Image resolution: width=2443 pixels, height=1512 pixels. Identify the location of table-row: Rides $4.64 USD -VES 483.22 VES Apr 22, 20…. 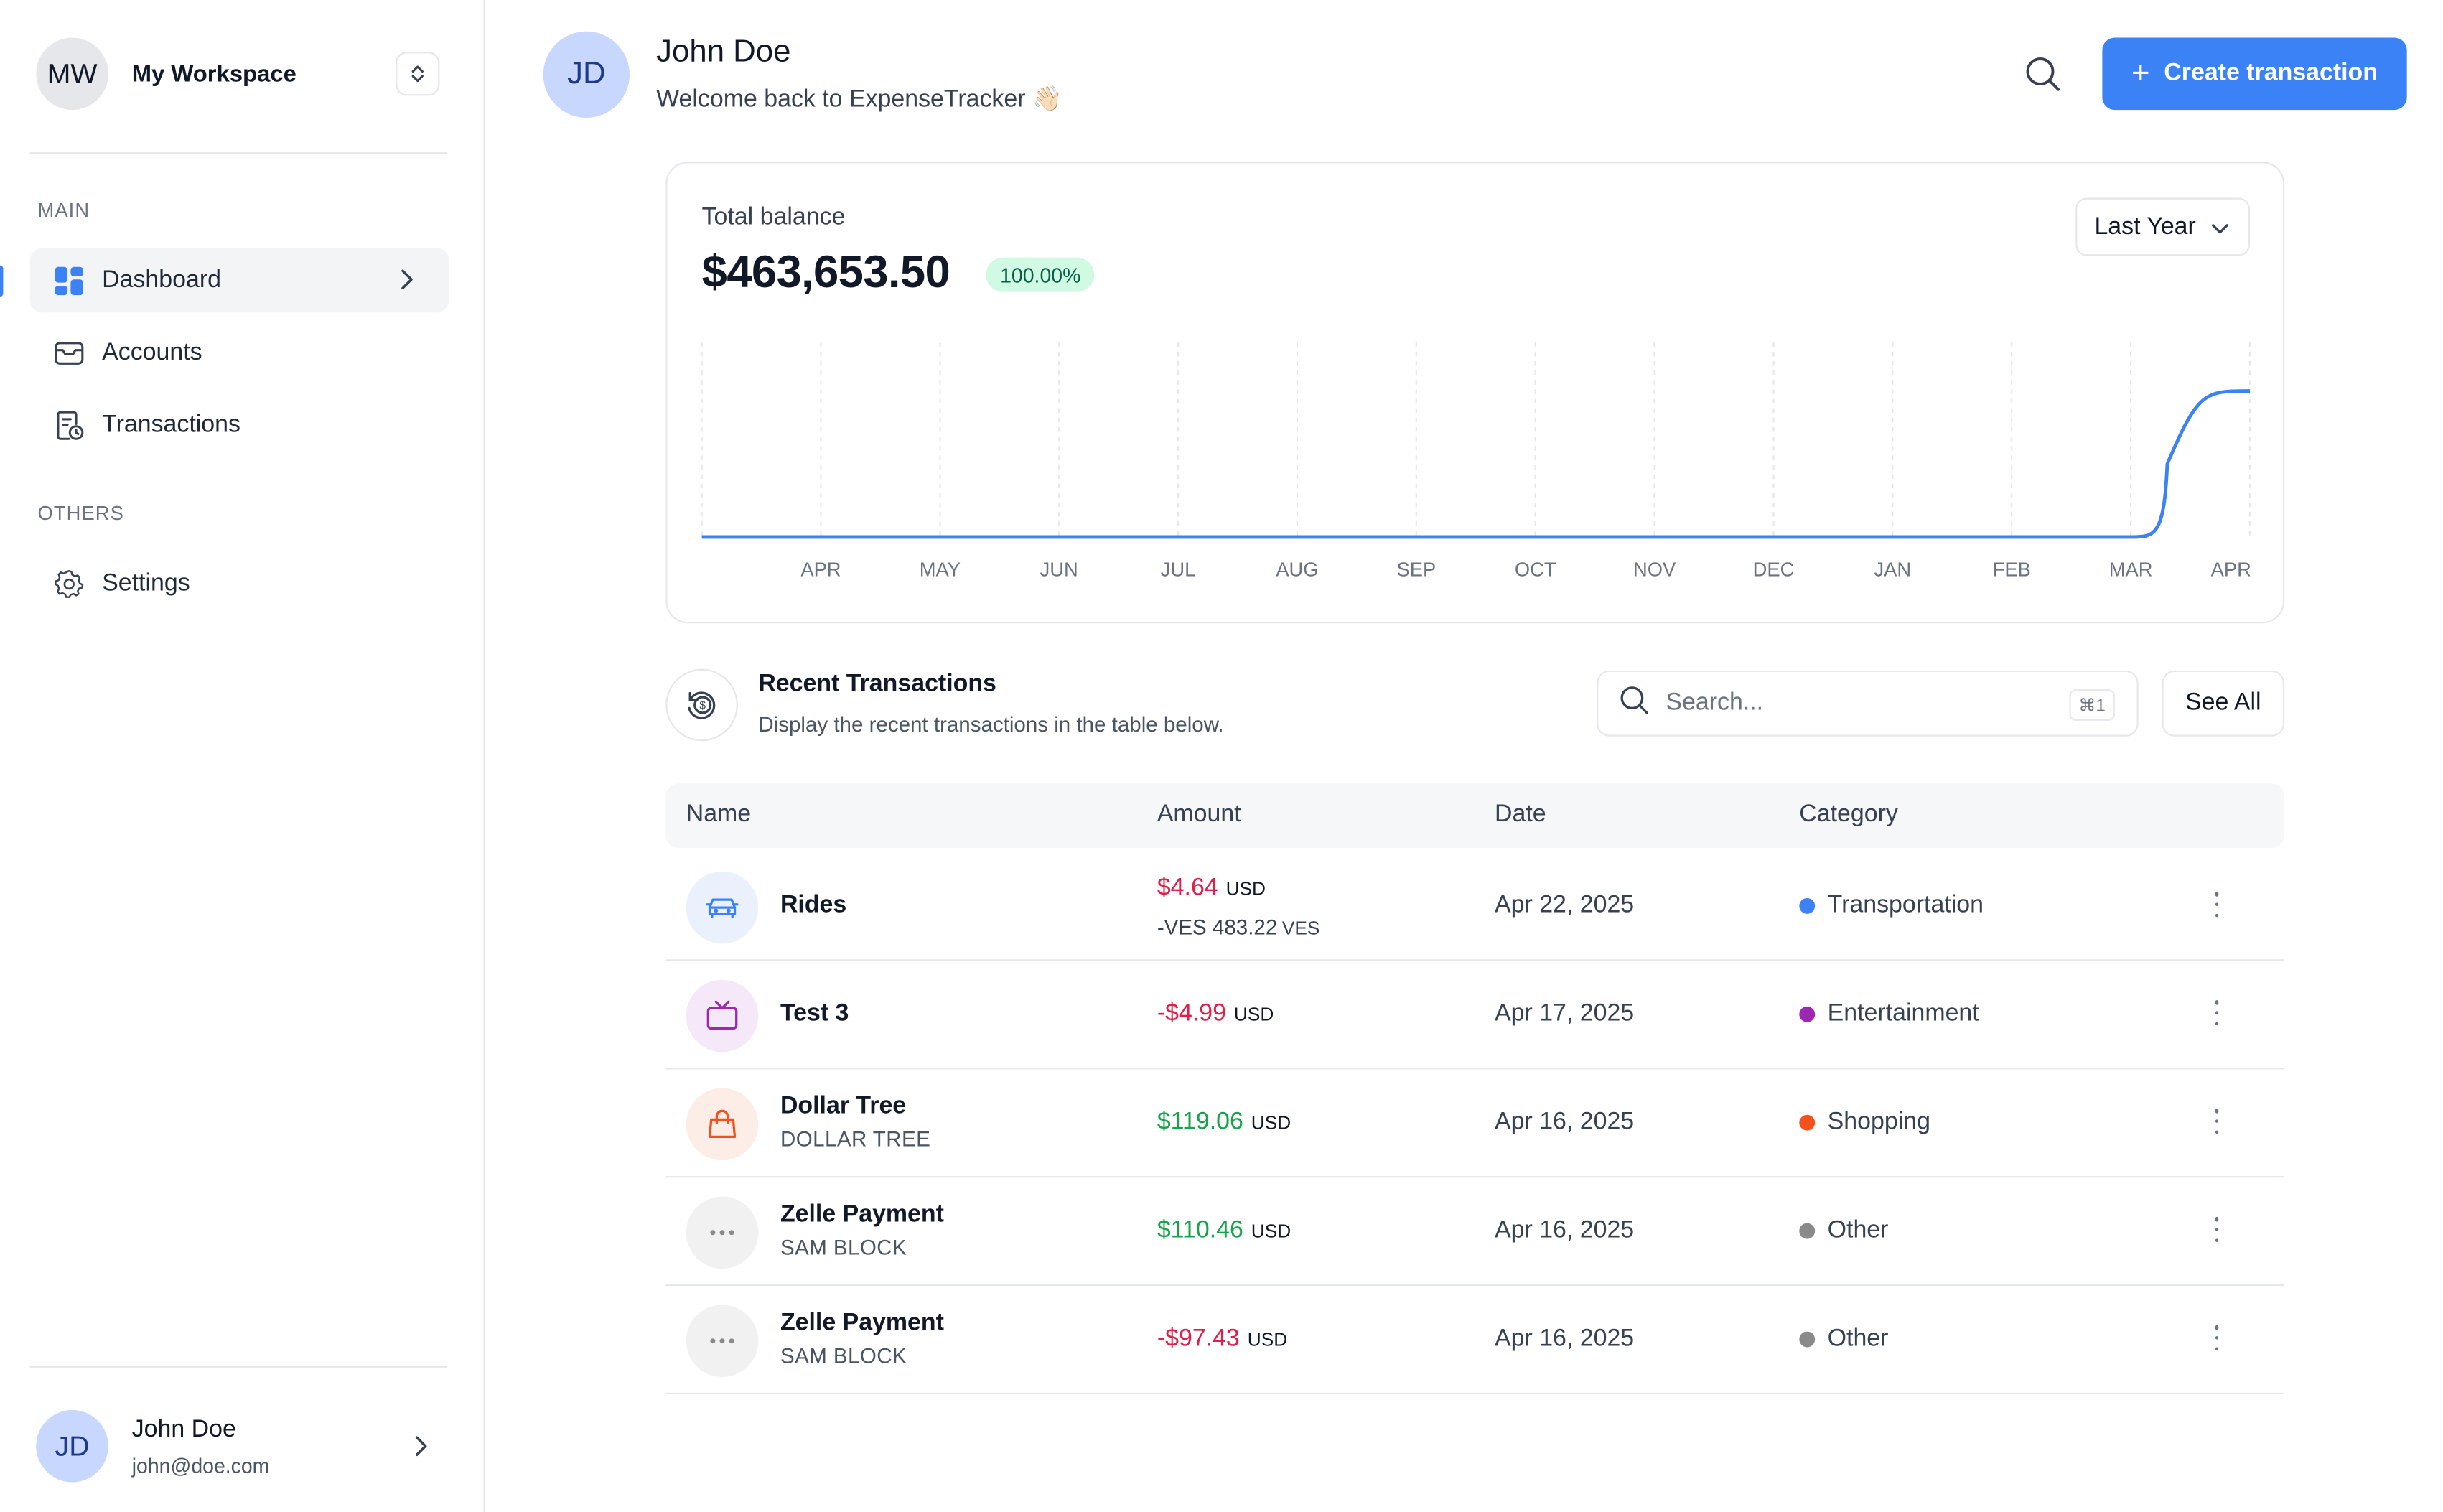
(1475, 907).